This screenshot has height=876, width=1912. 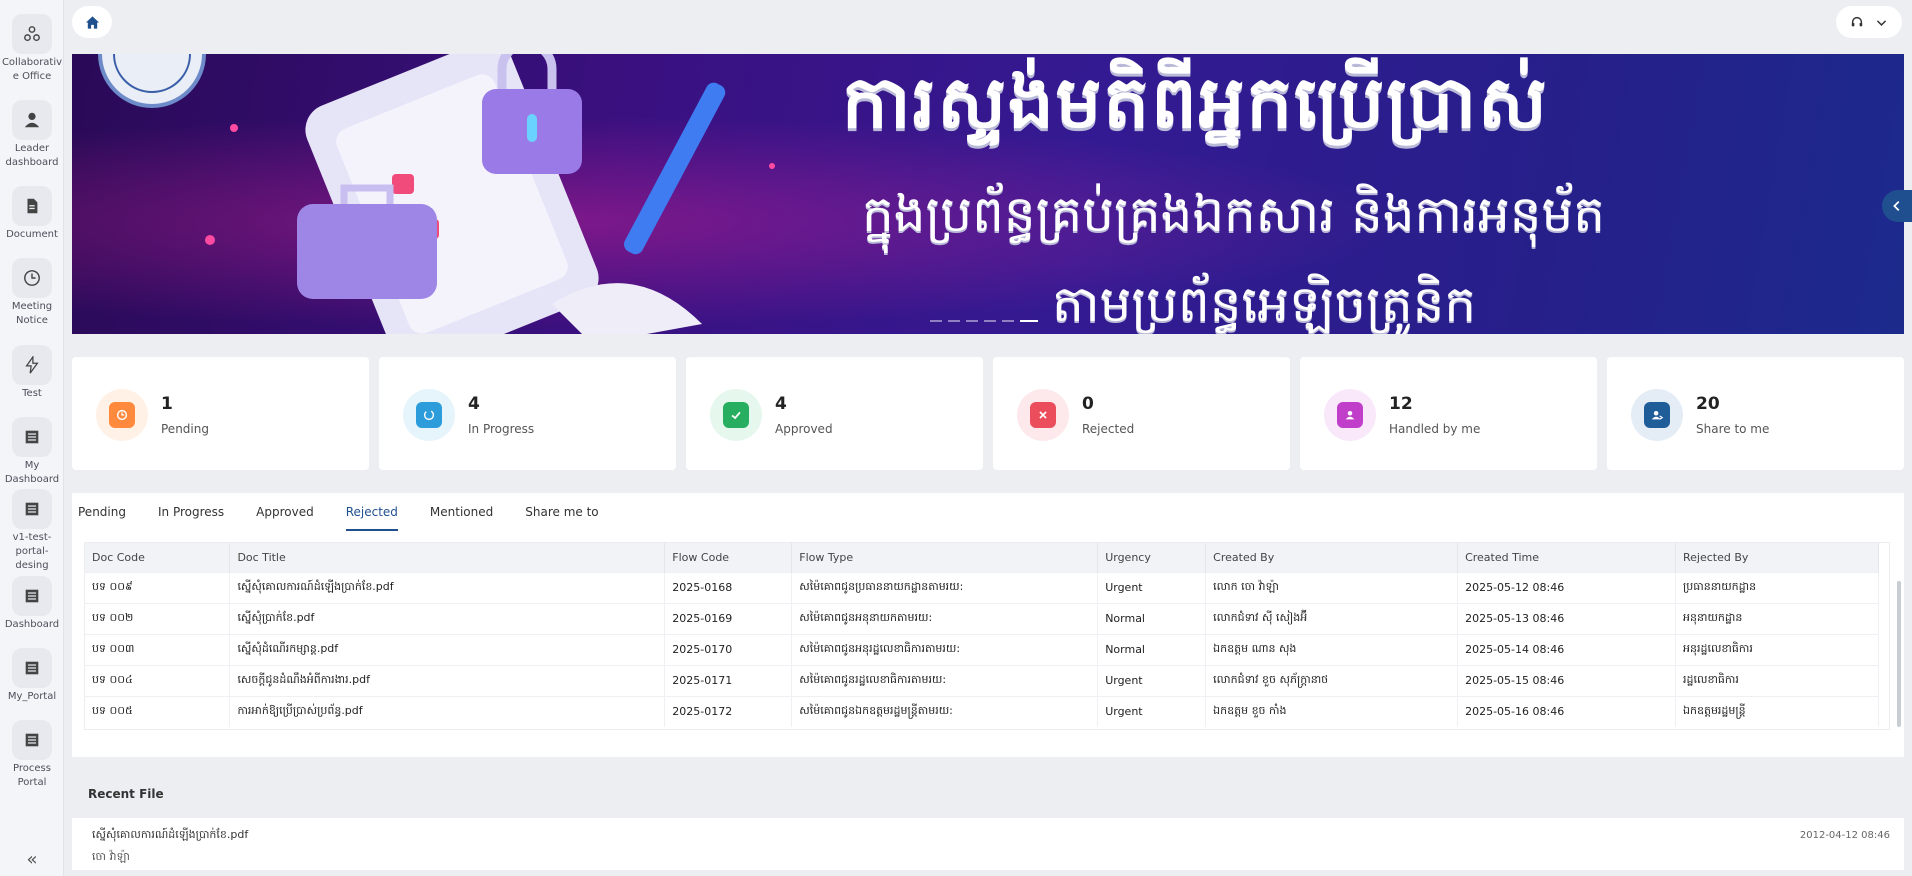 What do you see at coordinates (1567, 649) in the screenshot?
I see `created-time-cell: 2025-05-14 08:46` at bounding box center [1567, 649].